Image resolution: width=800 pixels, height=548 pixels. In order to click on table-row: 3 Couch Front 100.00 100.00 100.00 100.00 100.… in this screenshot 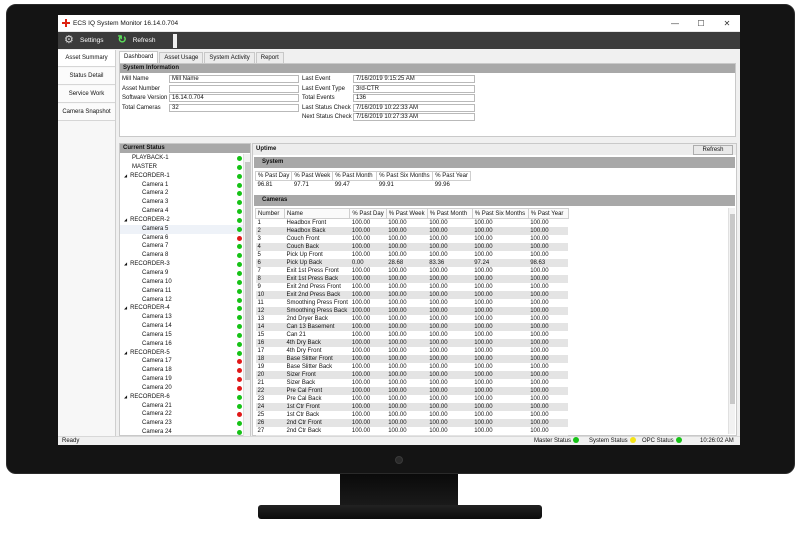, I will do `click(412, 239)`.